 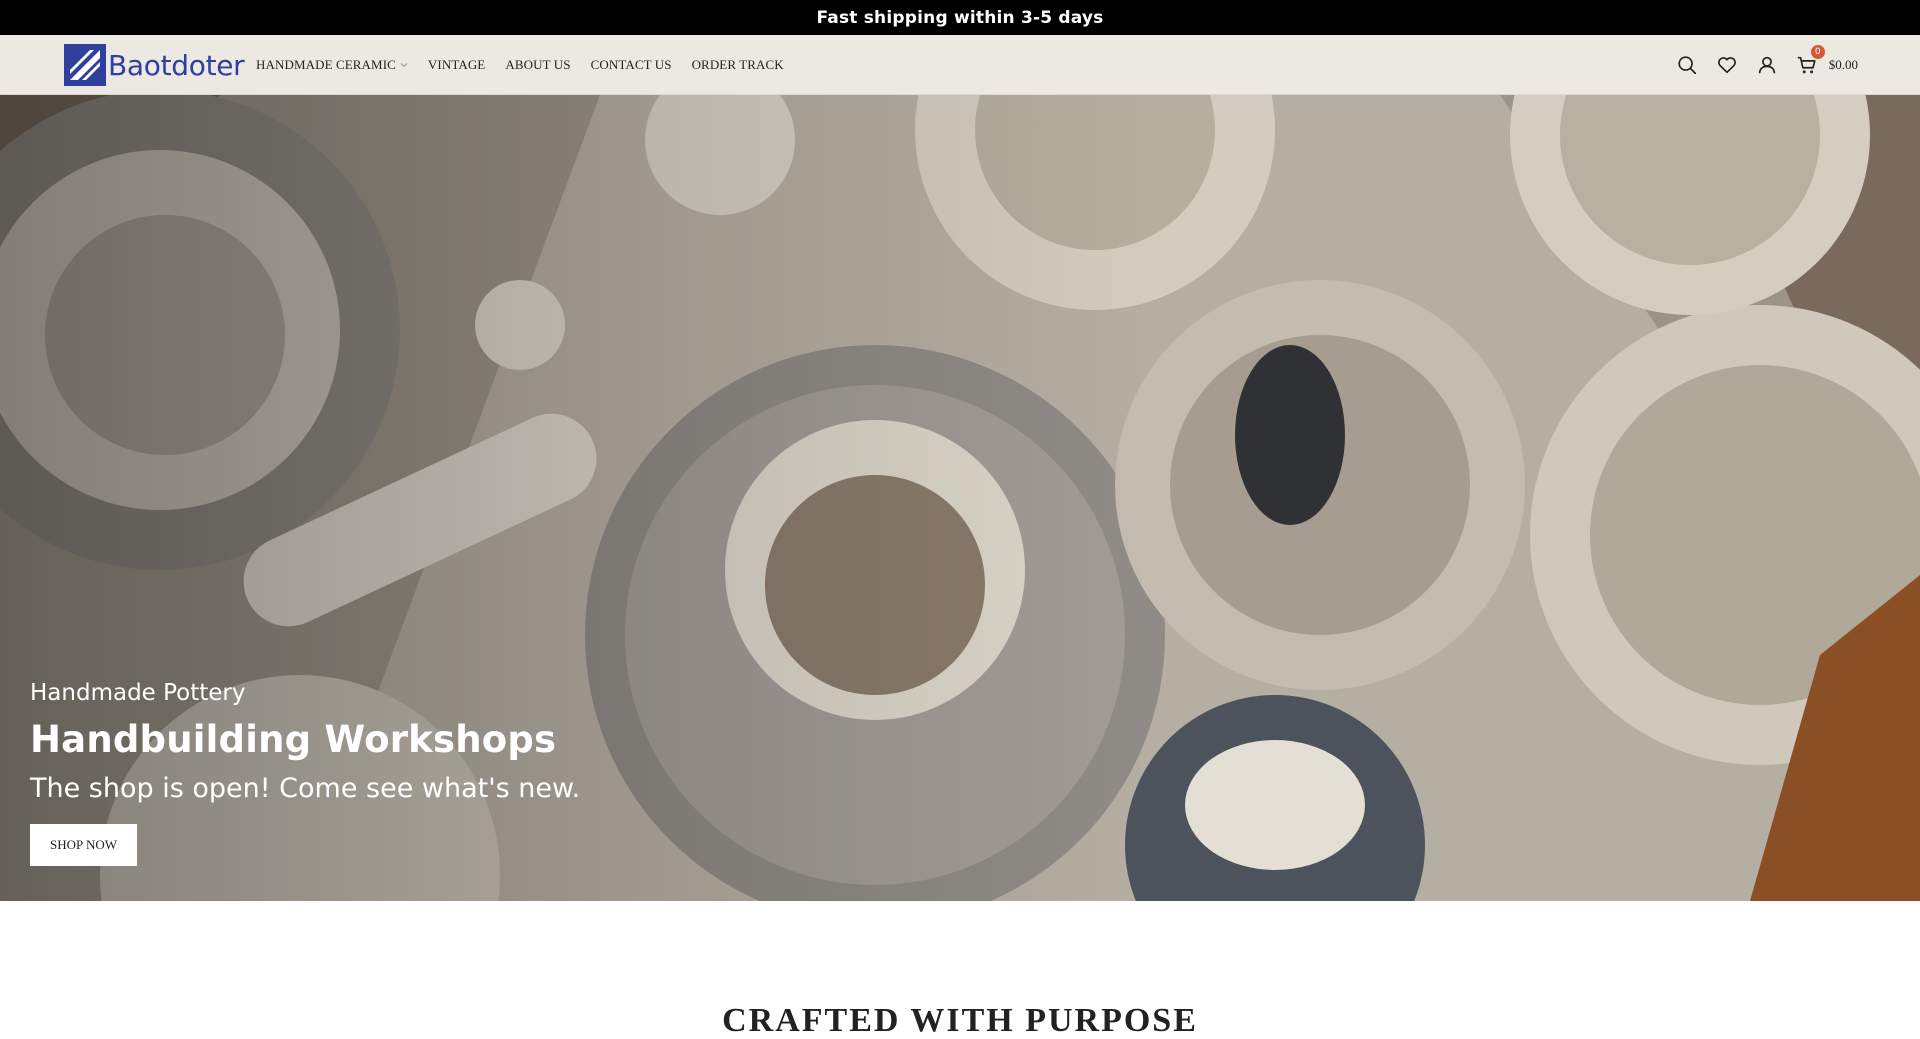 I want to click on announcement-text: Fast shipping within 3-5 days, so click(x=960, y=17).